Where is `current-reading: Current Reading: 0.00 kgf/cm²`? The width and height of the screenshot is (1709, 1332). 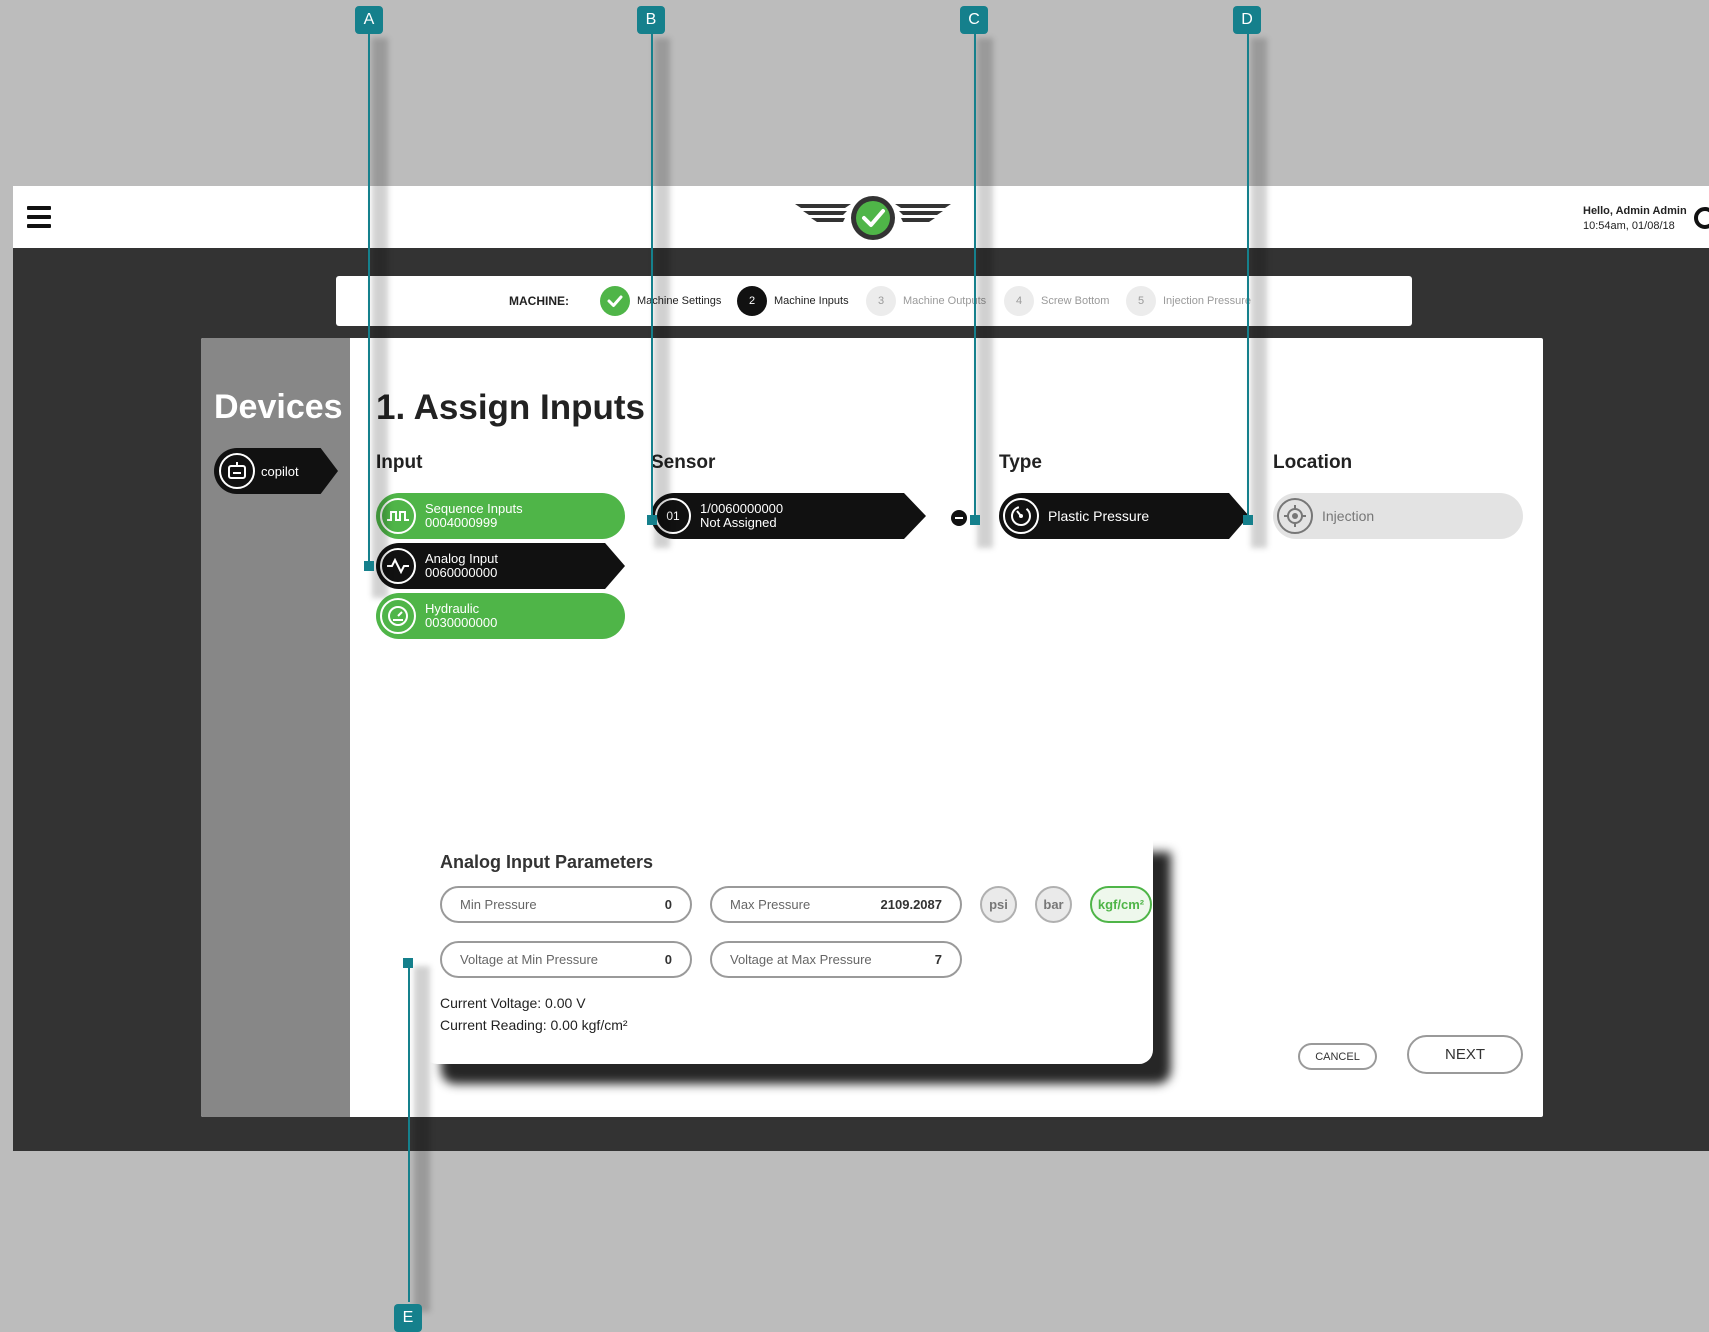
current-reading: Current Reading: 0.00 kgf/cm² is located at coordinates (534, 1025).